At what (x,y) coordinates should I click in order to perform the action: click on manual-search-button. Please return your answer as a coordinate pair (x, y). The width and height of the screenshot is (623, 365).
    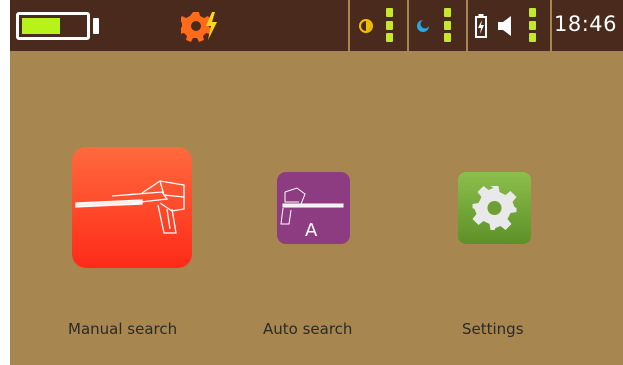
    Looking at the image, I should click on (132, 207).